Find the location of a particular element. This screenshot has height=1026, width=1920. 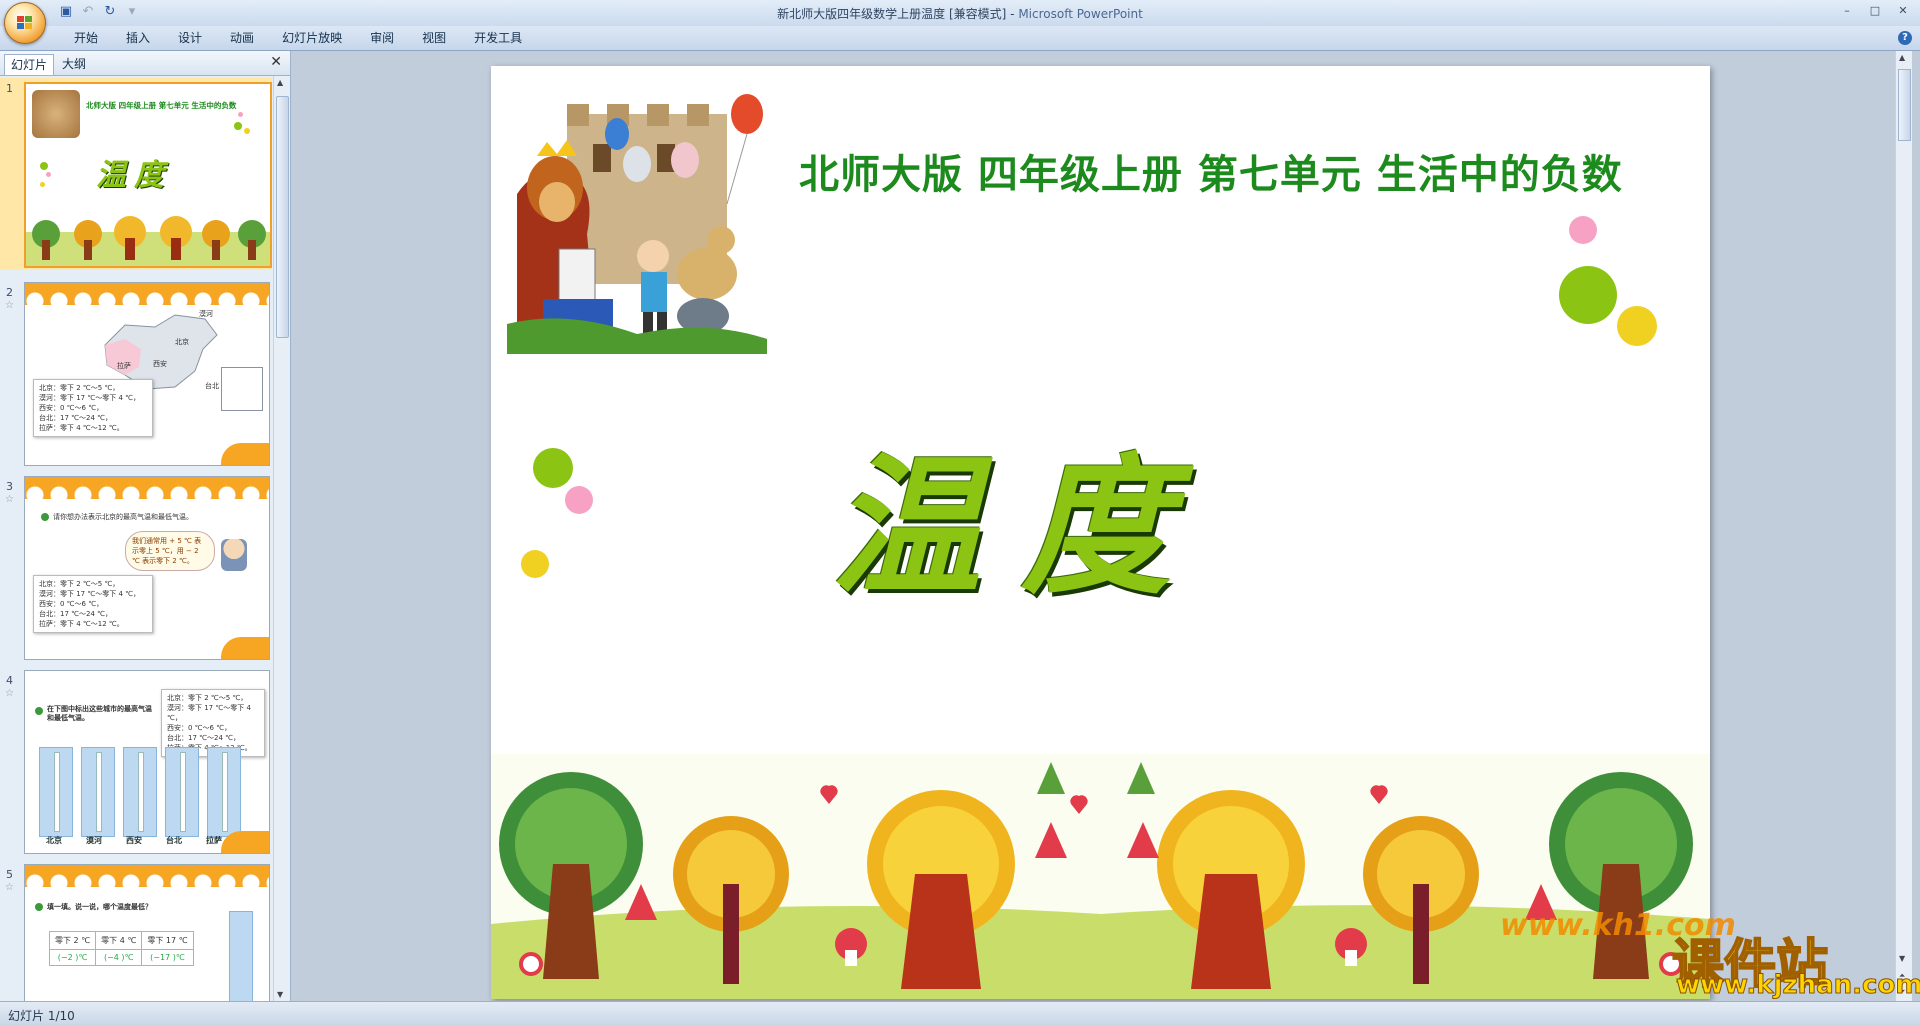

city-label: 北京 is located at coordinates (54, 840).